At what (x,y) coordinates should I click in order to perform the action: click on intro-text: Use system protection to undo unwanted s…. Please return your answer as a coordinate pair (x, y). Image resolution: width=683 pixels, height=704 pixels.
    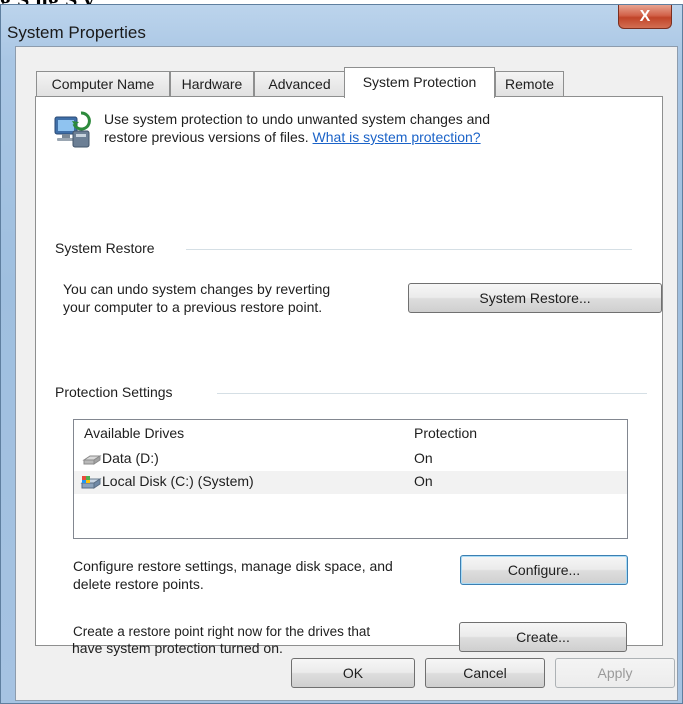
    Looking at the image, I should click on (297, 128).